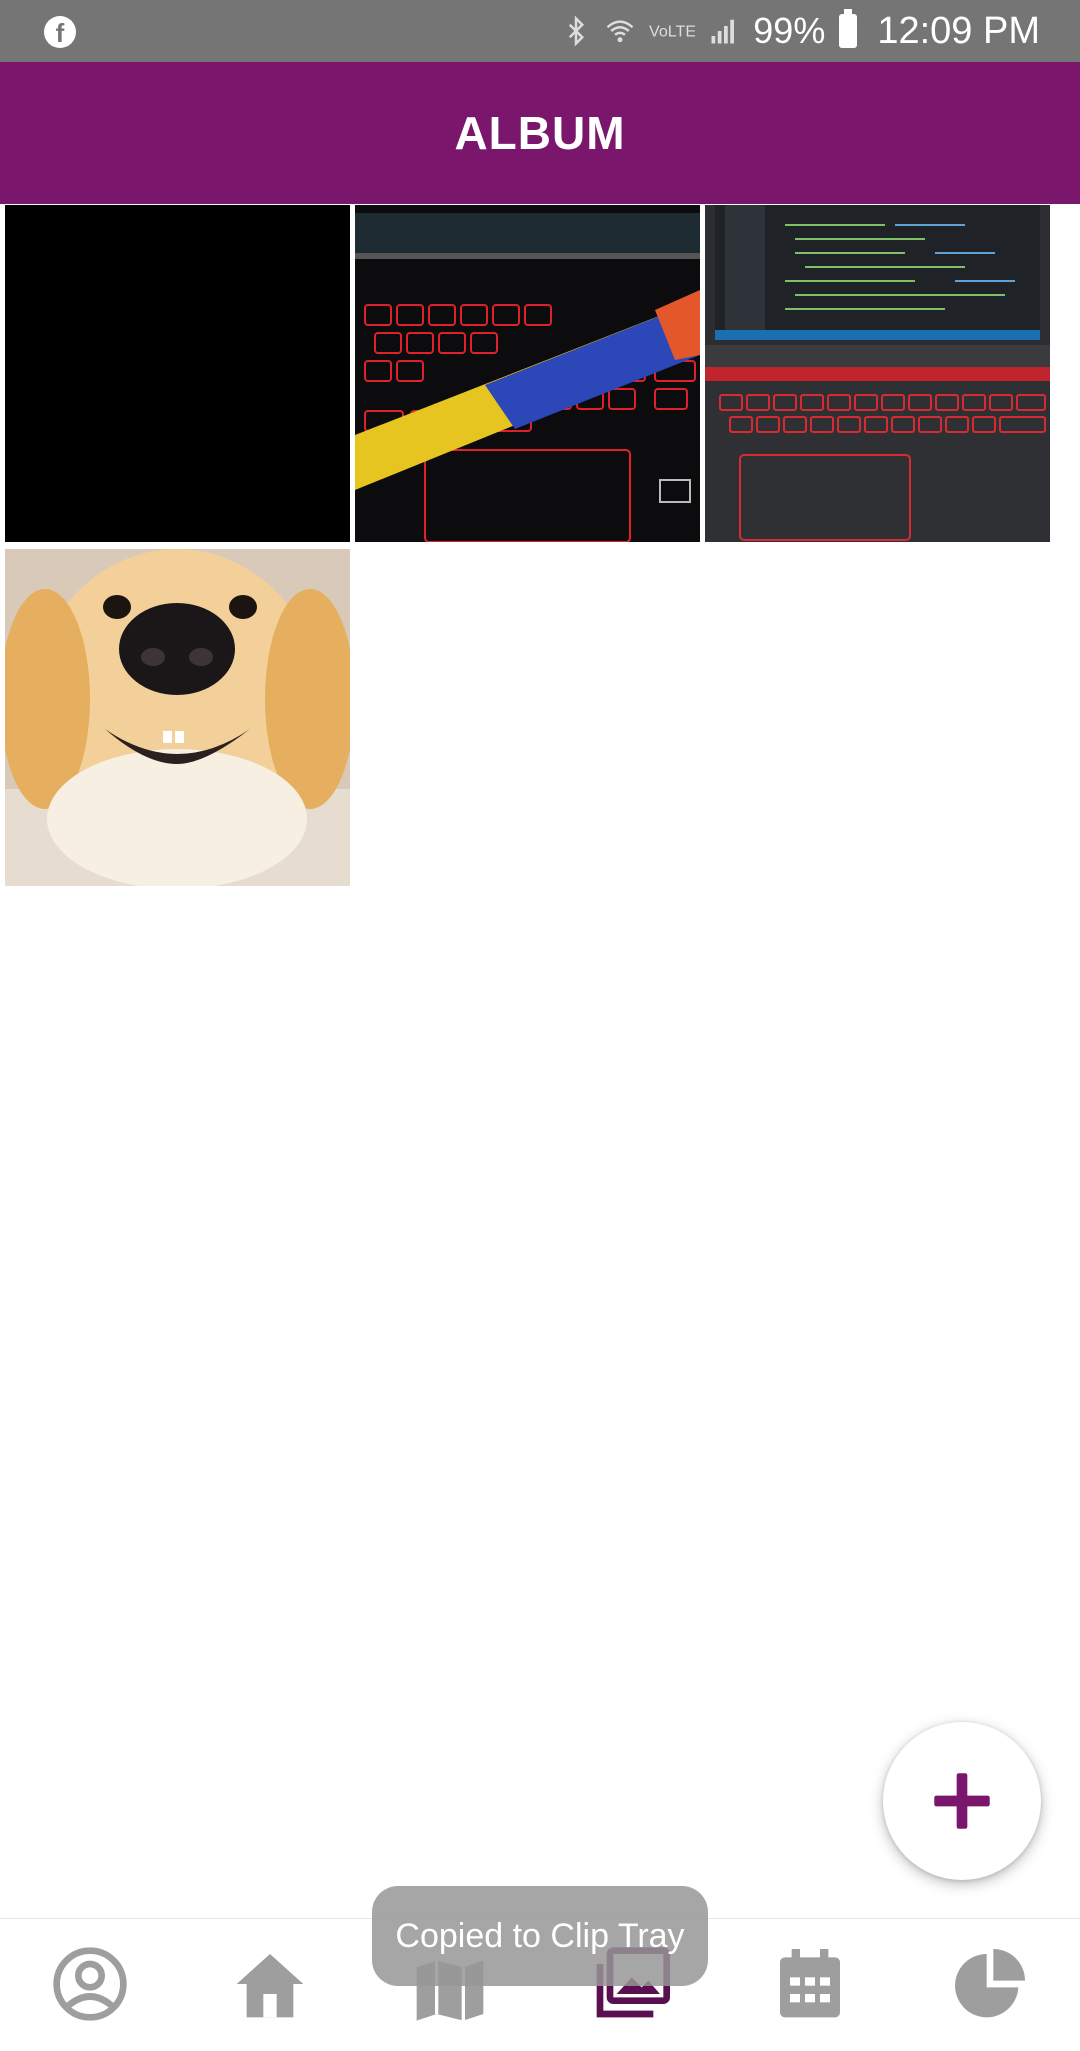 The height and width of the screenshot is (2051, 1080). What do you see at coordinates (958, 30) in the screenshot?
I see `status-time: 12:09 PM` at bounding box center [958, 30].